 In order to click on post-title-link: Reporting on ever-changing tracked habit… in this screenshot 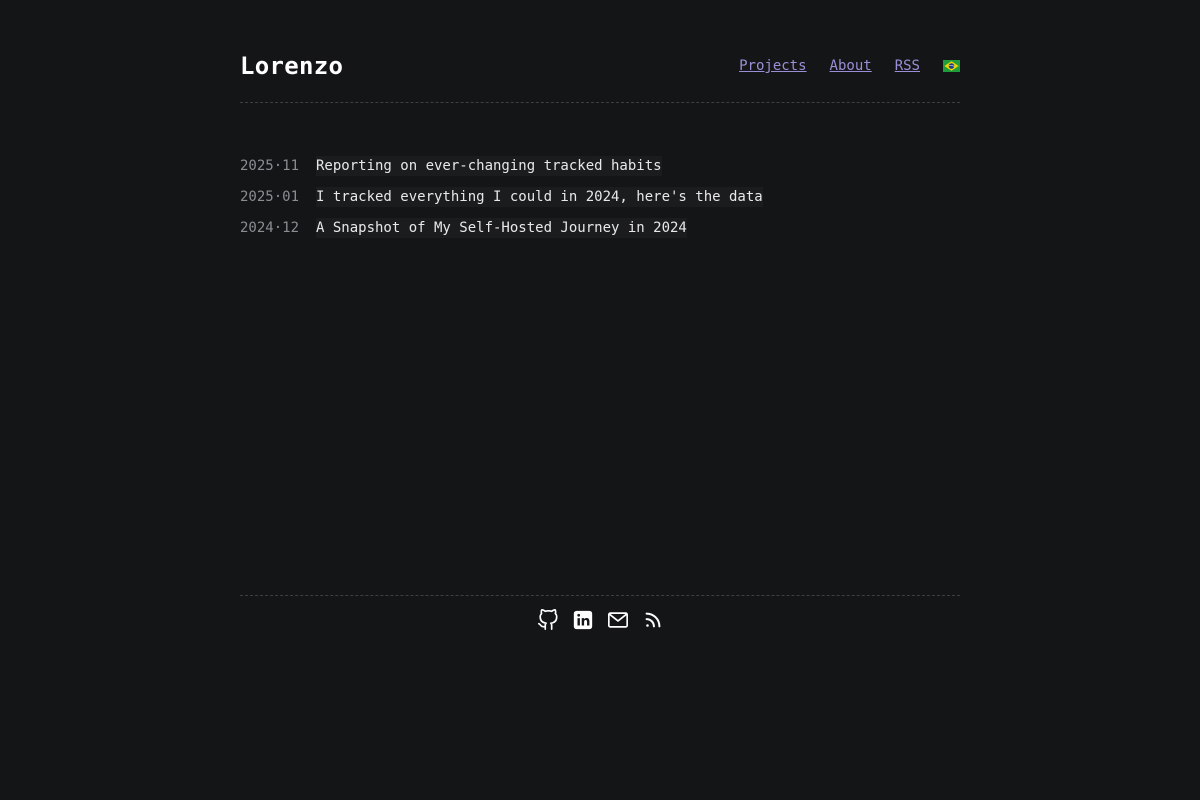, I will do `click(489, 165)`.